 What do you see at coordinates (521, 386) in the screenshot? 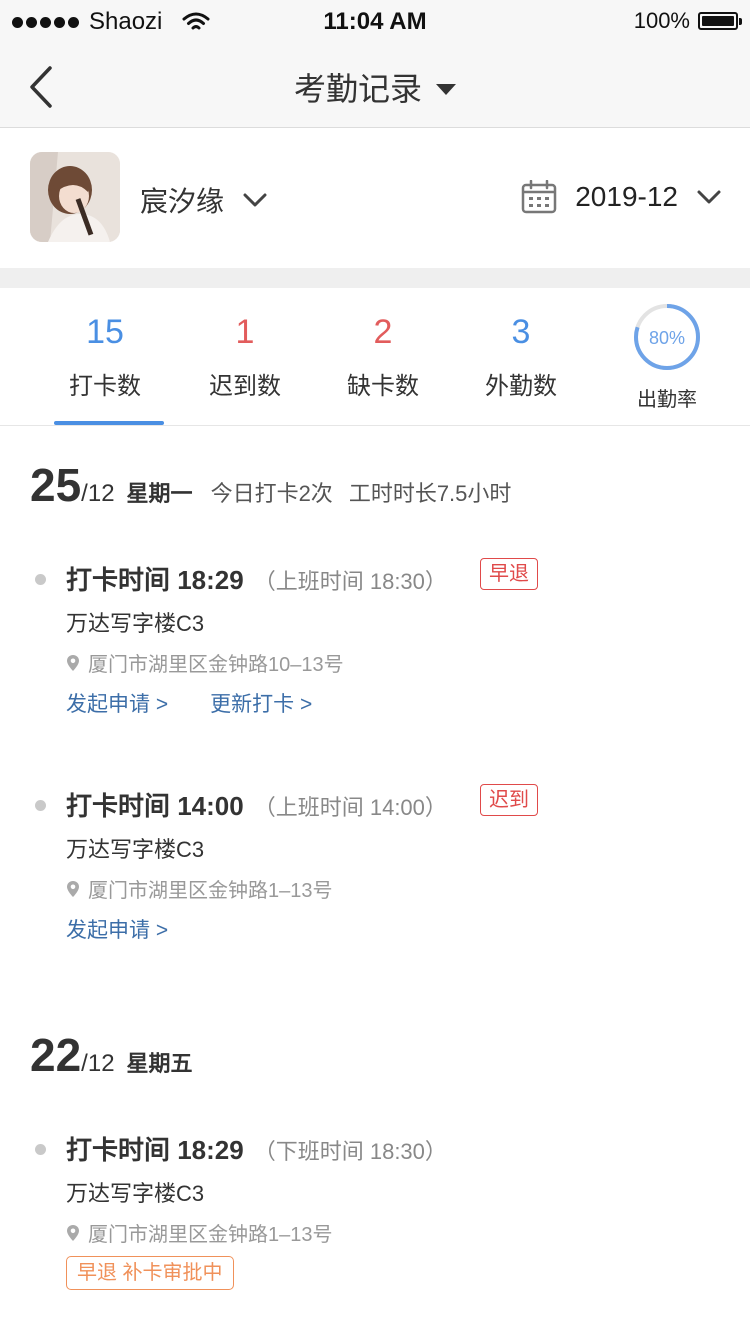
I see `stat-label: 外勤数` at bounding box center [521, 386].